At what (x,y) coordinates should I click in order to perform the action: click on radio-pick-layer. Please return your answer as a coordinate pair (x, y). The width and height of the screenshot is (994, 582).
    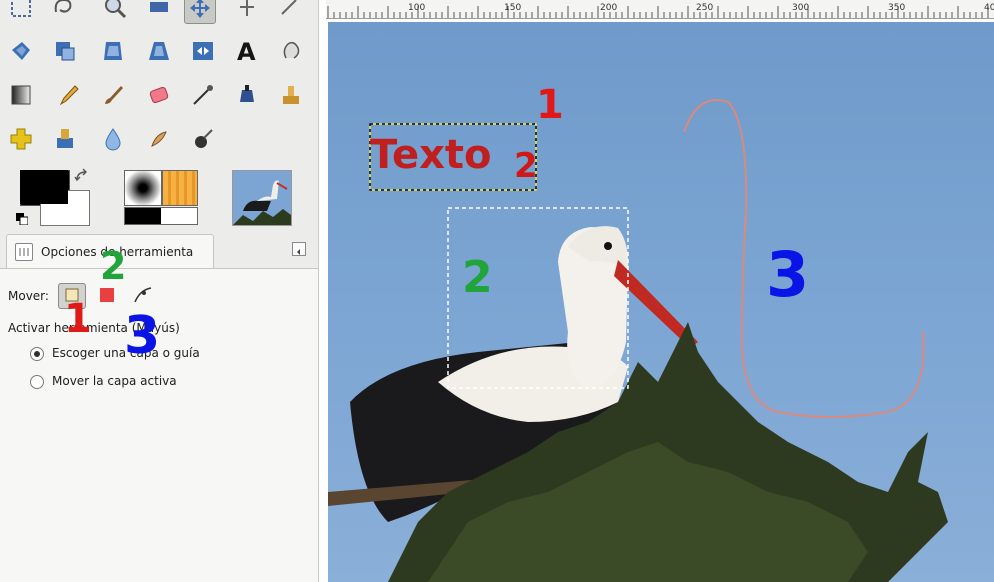
    Looking at the image, I should click on (37, 354).